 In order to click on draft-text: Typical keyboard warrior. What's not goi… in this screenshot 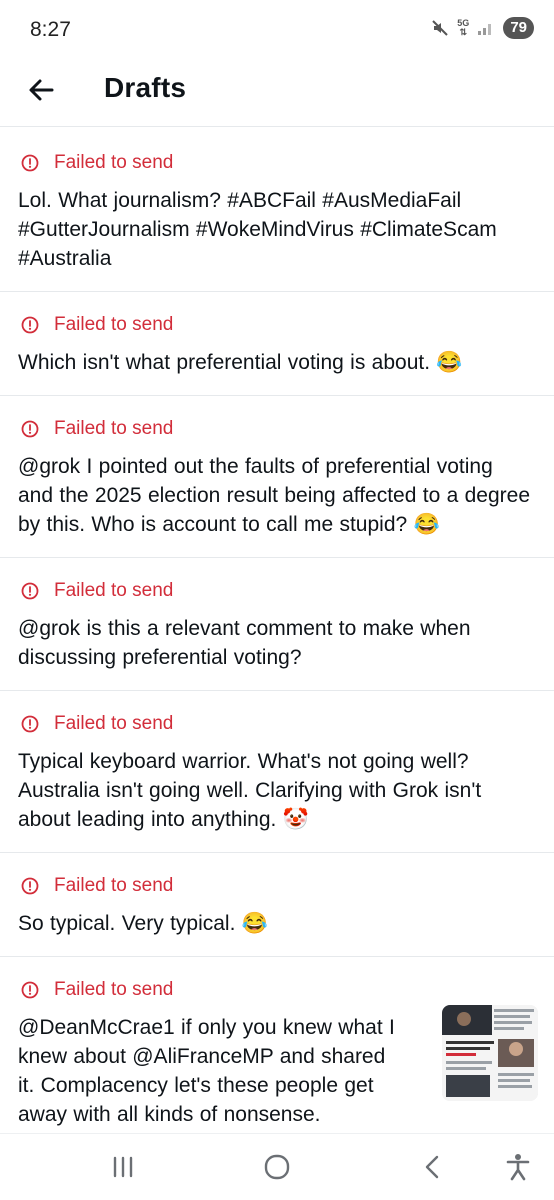, I will do `click(250, 790)`.